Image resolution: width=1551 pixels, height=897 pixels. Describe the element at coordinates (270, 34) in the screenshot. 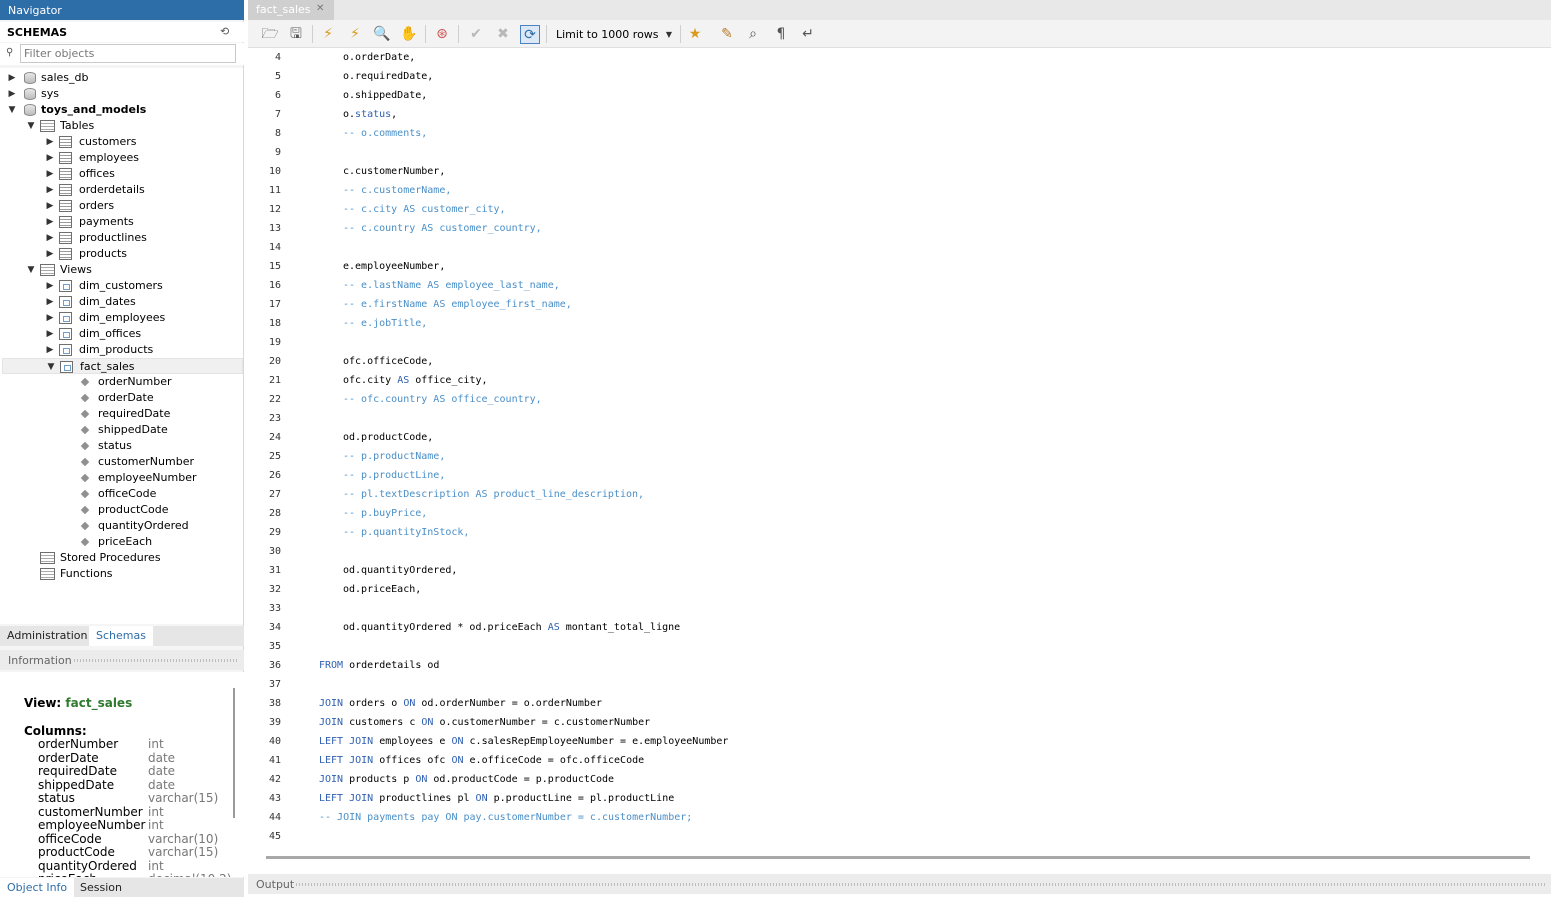

I see `open-folder-icon: 🗁` at that location.